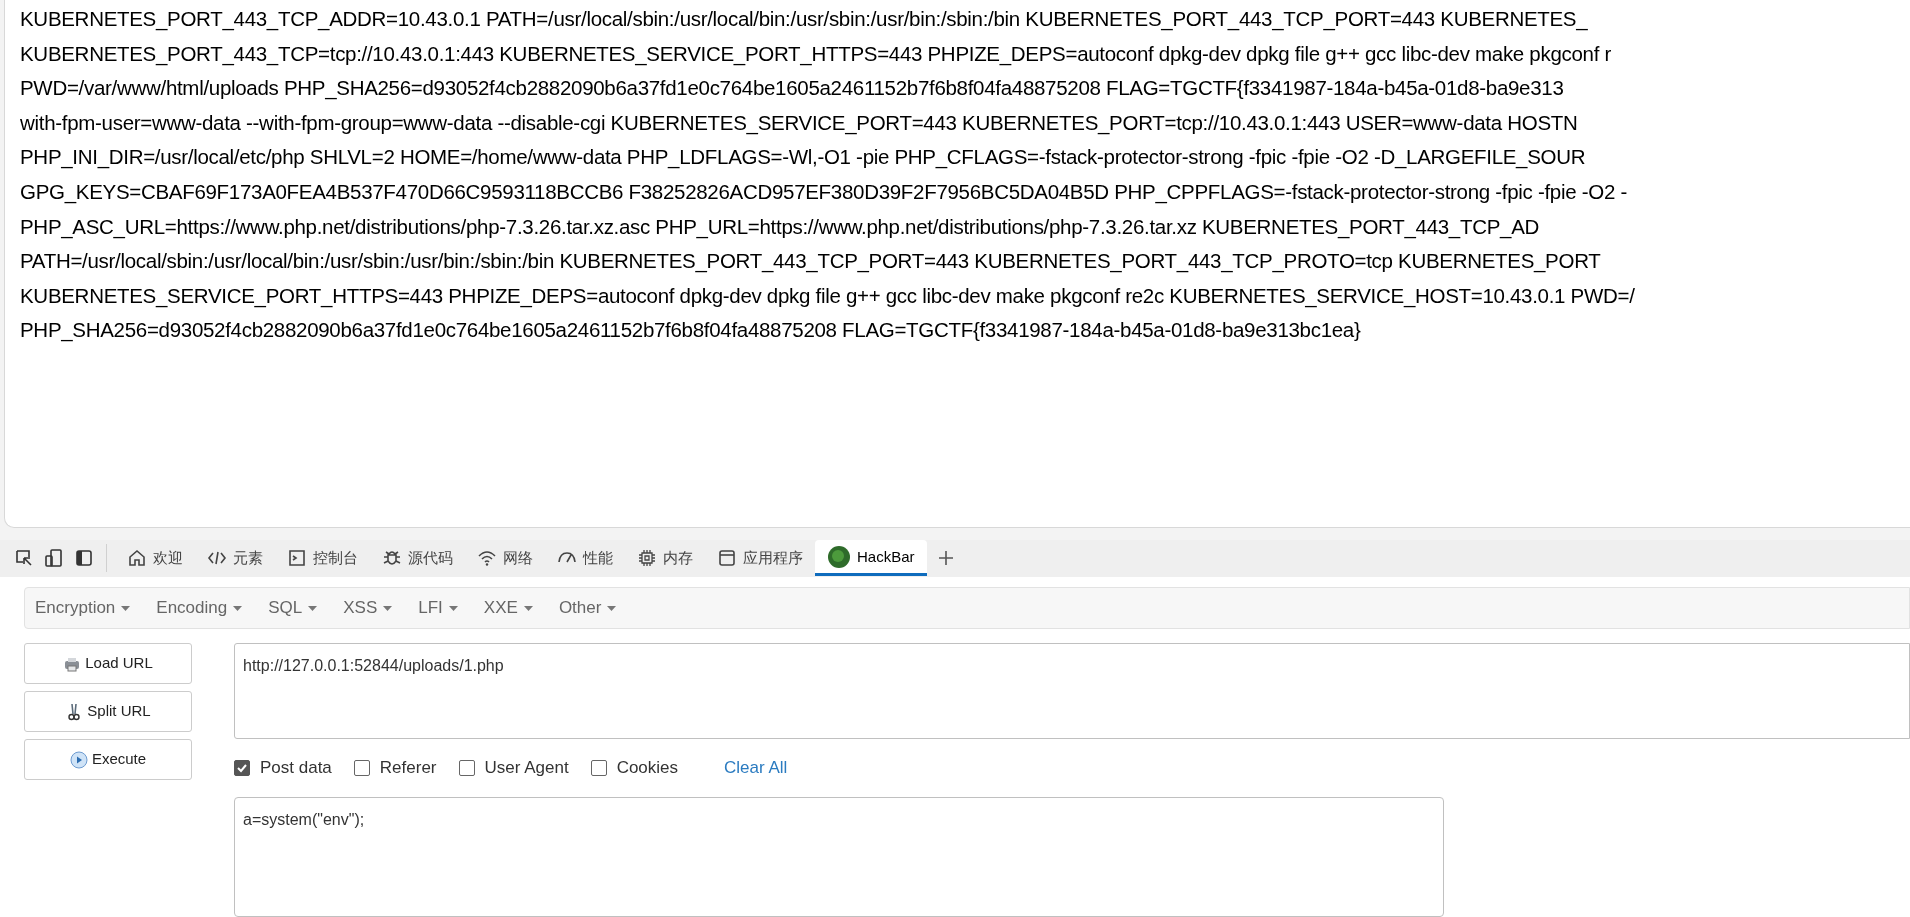  Describe the element at coordinates (505, 558) in the screenshot. I see `devtools-tab: 网络` at that location.